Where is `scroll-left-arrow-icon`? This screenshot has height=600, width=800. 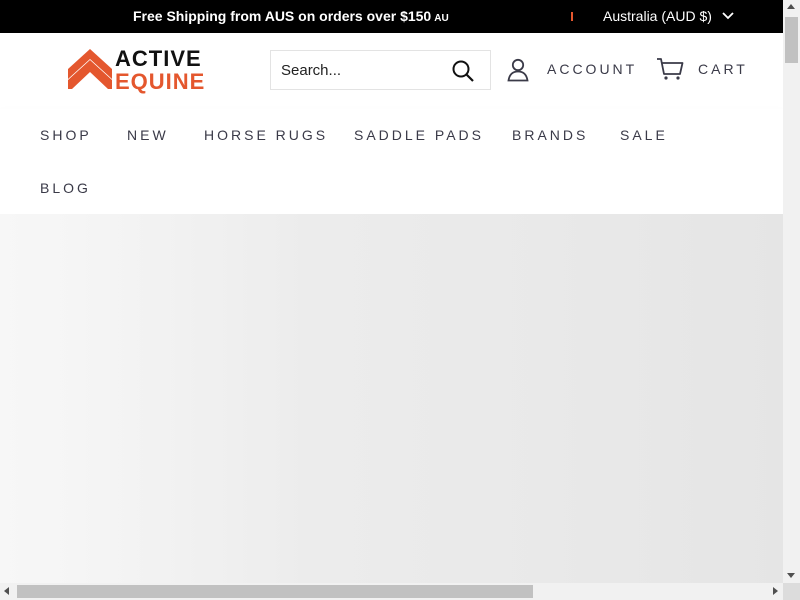
scroll-left-arrow-icon is located at coordinates (6, 591).